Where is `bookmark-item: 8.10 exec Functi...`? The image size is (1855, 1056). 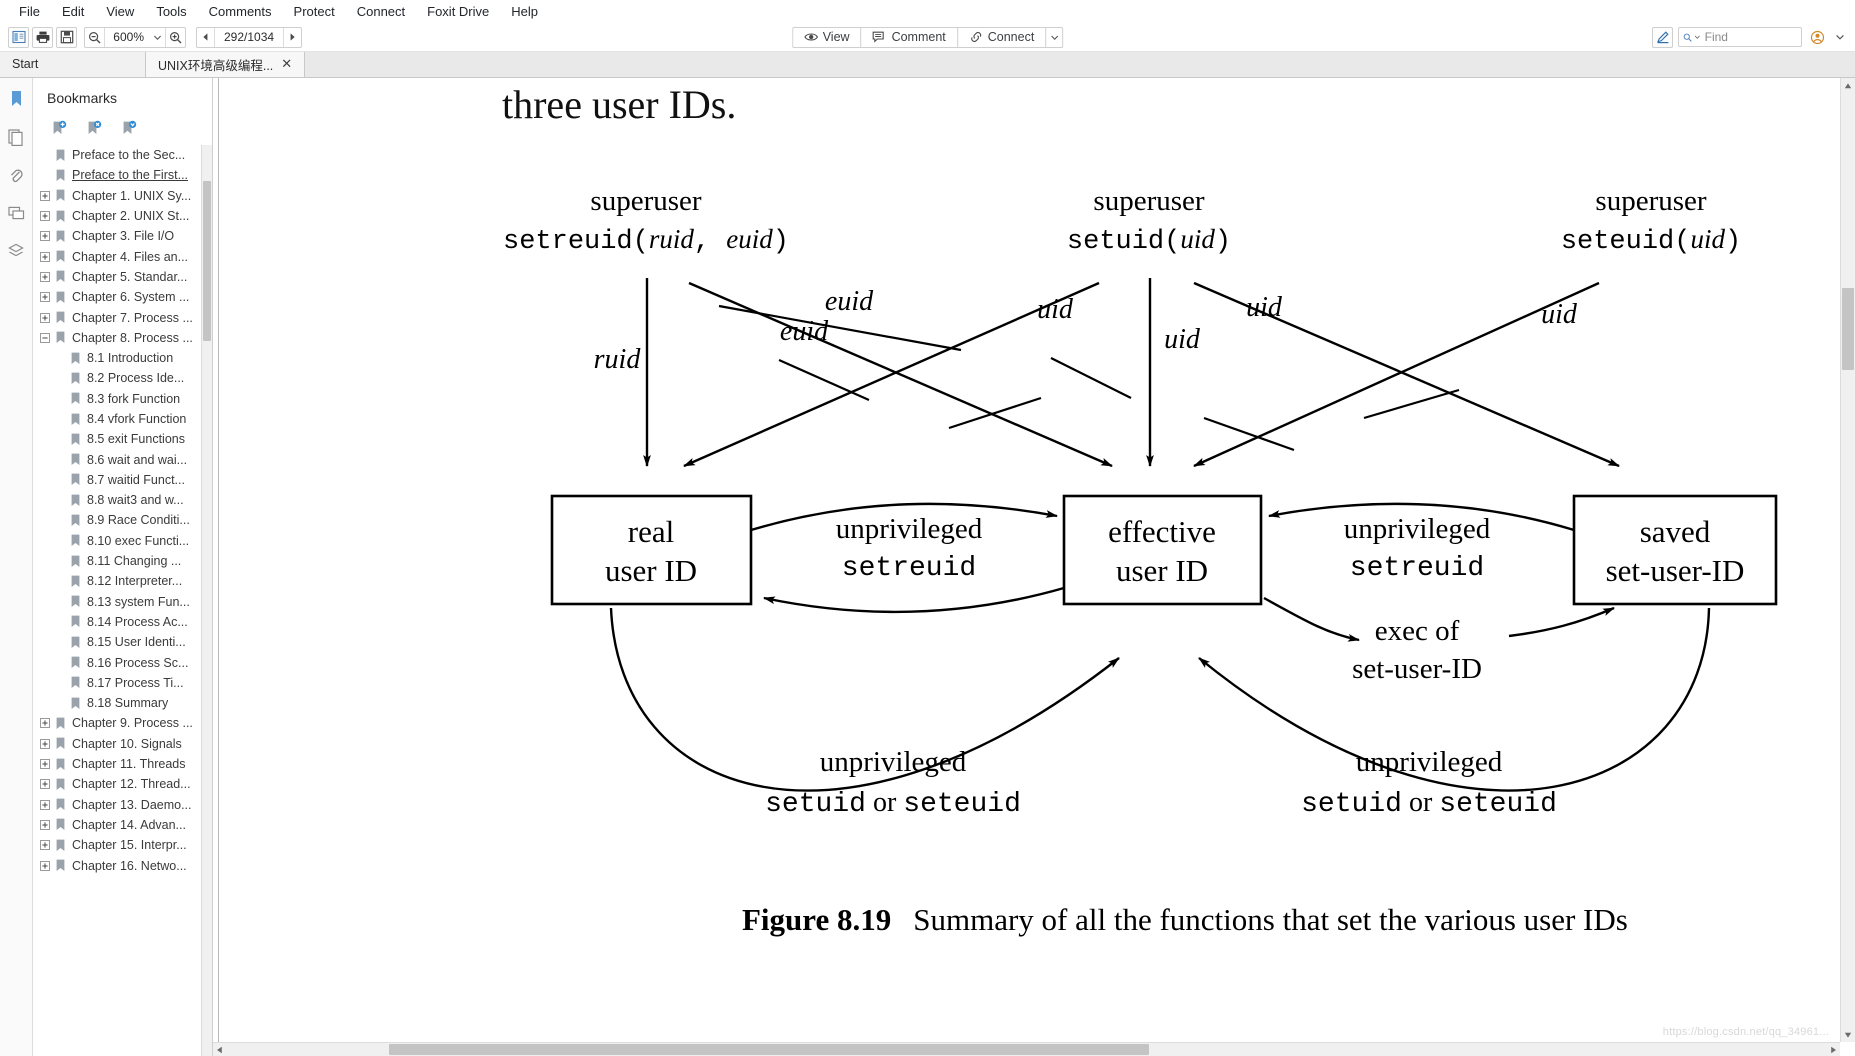 bookmark-item: 8.10 exec Functi... is located at coordinates (119, 541).